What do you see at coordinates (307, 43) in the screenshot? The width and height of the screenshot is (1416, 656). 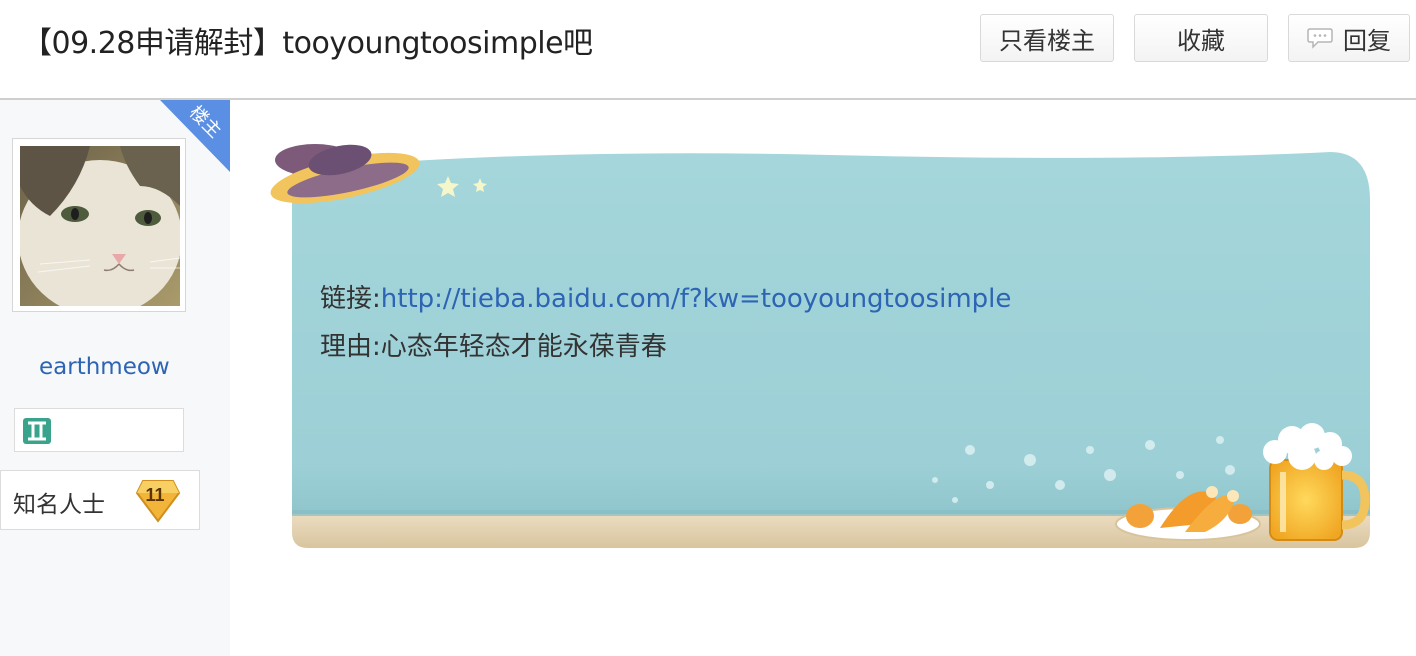 I see `thread-title: 【09.28申请解封】tooyoungtoosimple吧` at bounding box center [307, 43].